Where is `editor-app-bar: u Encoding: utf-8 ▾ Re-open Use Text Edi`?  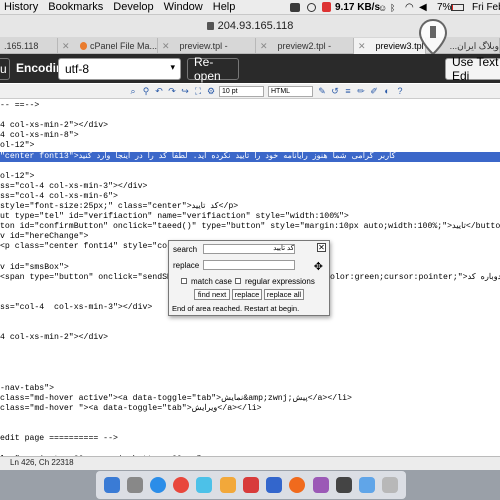 editor-app-bar: u Encoding: utf-8 ▾ Re-open Use Text Edi is located at coordinates (250, 68).